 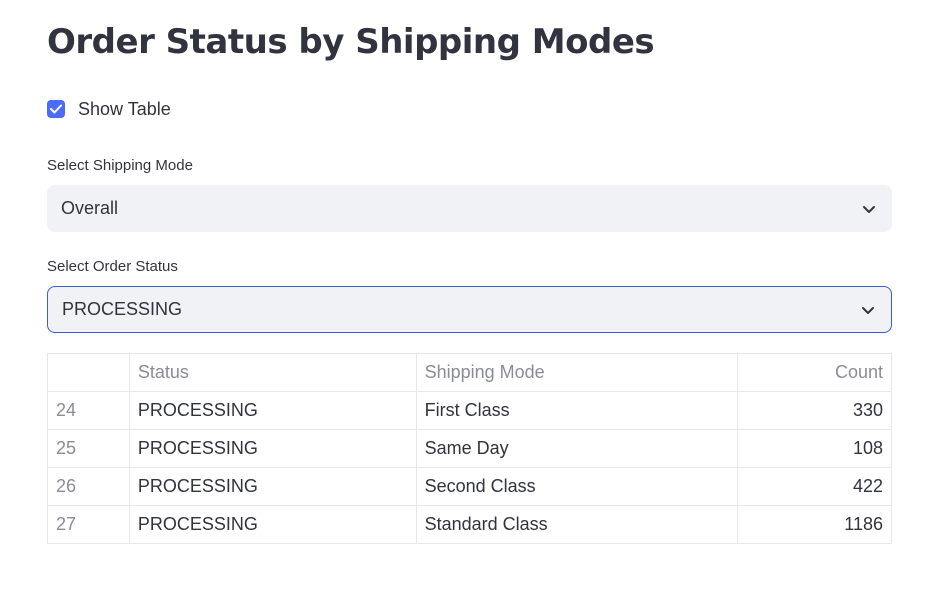 What do you see at coordinates (814, 410) in the screenshot?
I see `count-cell: 330` at bounding box center [814, 410].